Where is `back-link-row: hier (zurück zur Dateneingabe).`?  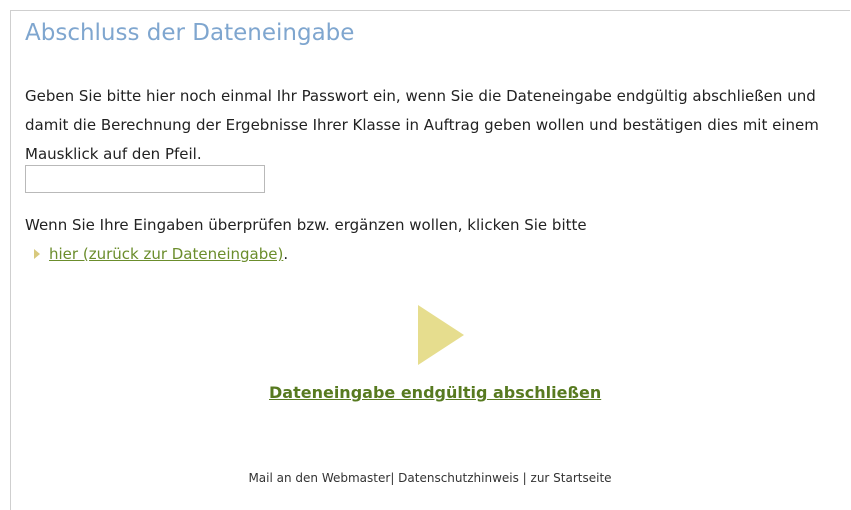
back-link-row: hier (zurück zur Dateneingabe). is located at coordinates (161, 254).